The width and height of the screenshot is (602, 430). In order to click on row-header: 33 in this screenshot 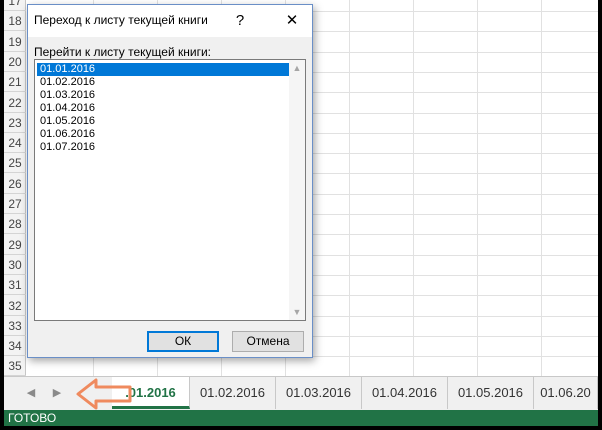, I will do `click(15, 326)`.